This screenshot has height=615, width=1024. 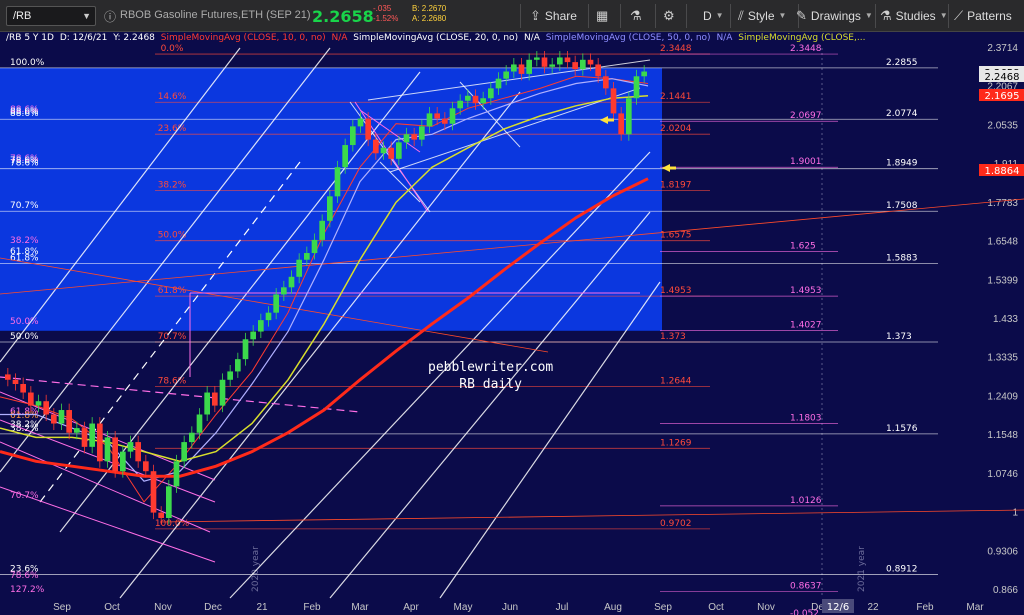 What do you see at coordinates (803, 246) in the screenshot?
I see `fib-pink-value: 1.625` at bounding box center [803, 246].